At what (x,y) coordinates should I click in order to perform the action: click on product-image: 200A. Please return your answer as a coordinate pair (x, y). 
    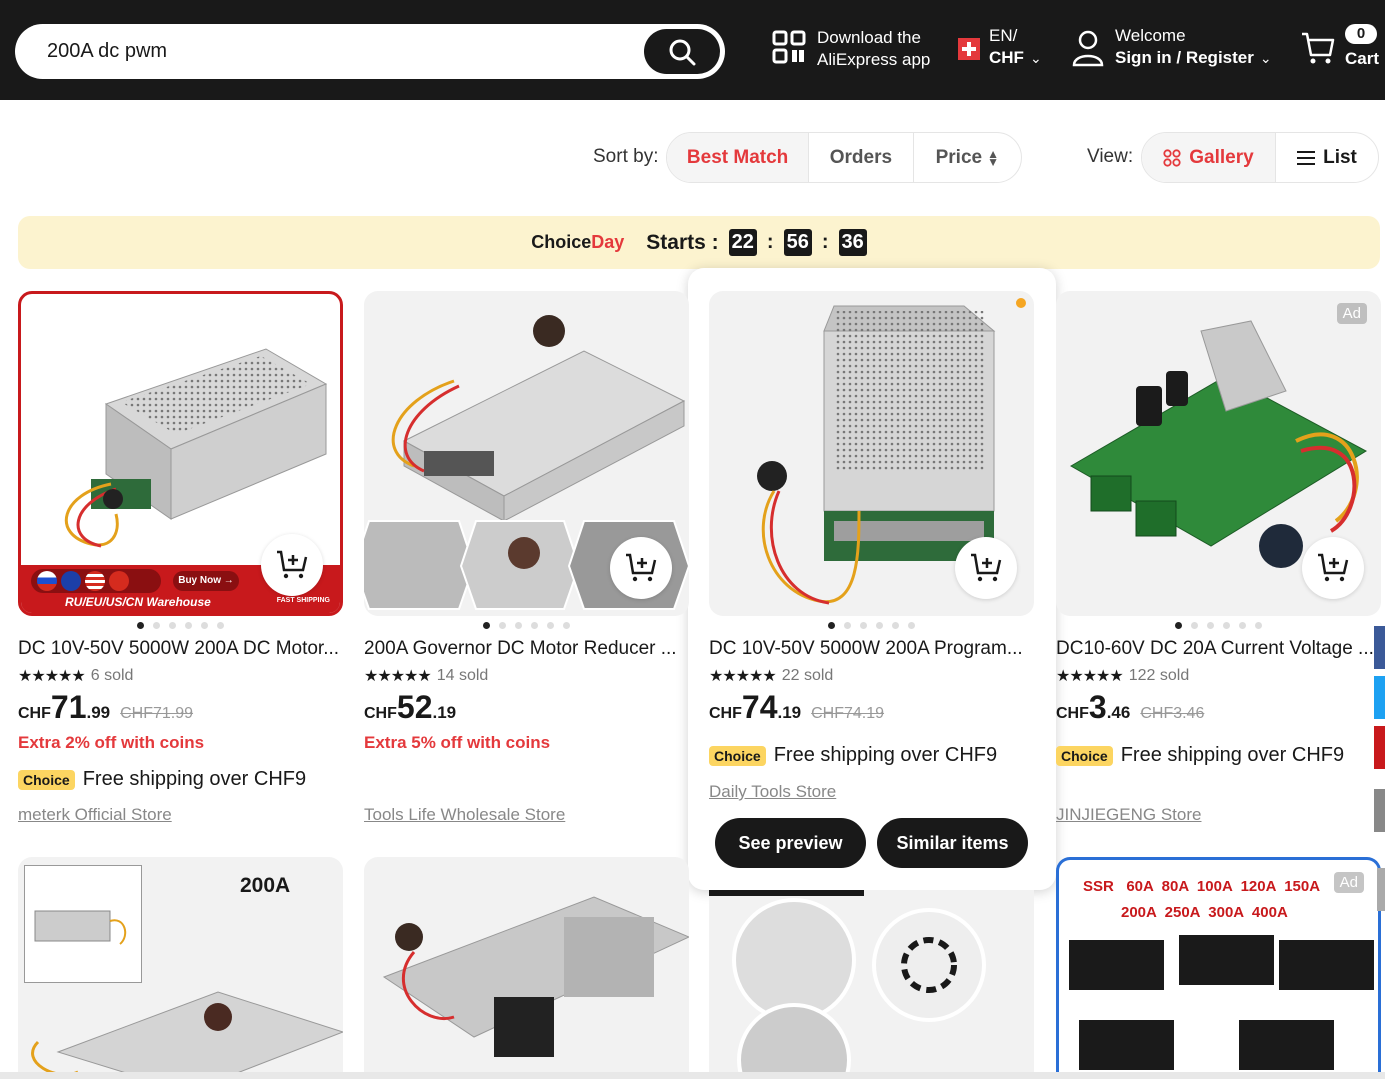
    Looking at the image, I should click on (180, 964).